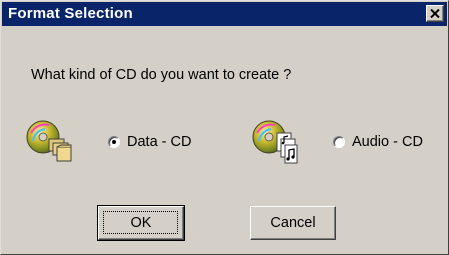 This screenshot has height=255, width=449. I want to click on close-x-icon, so click(435, 13).